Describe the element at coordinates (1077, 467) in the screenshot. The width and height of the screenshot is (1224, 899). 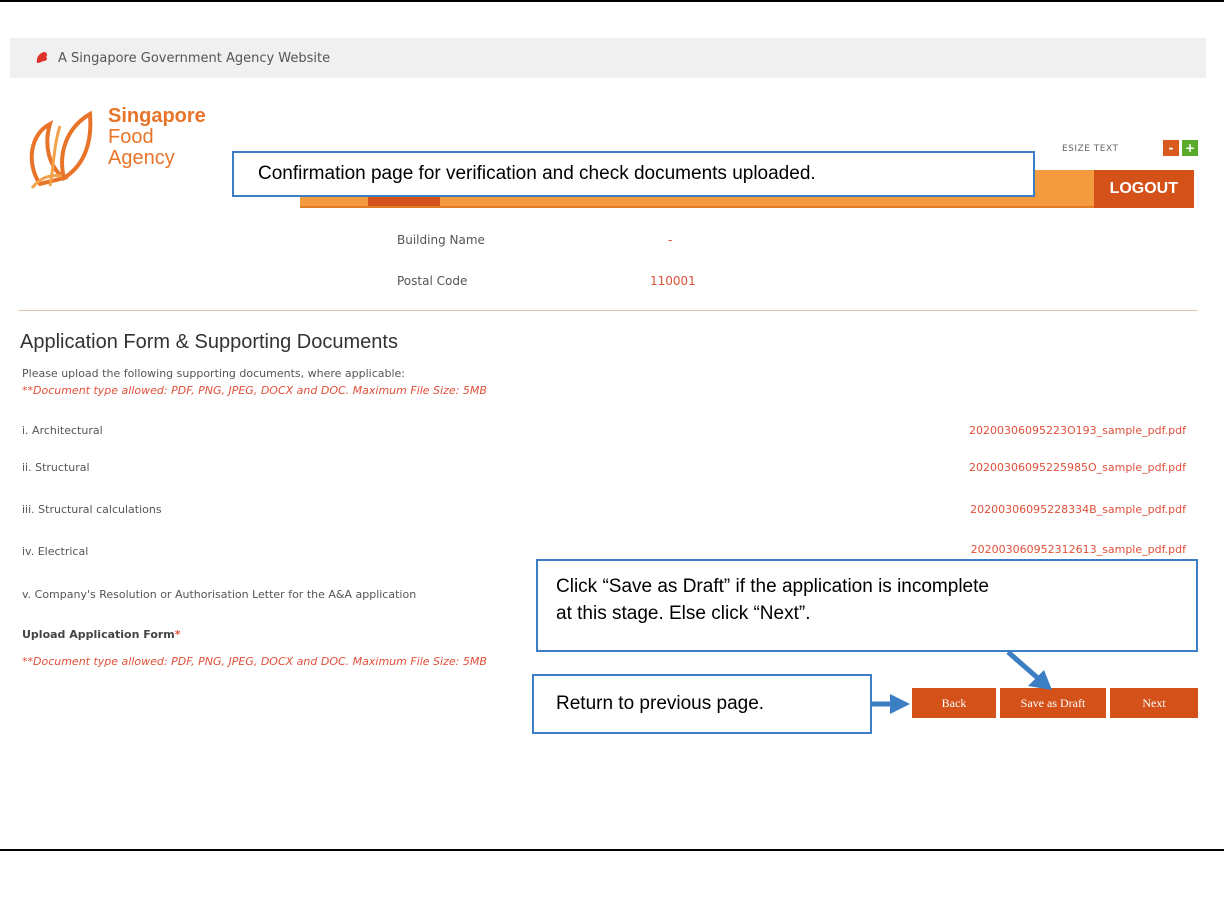
I see `doc-file-structural: 20200306095225985O_sample_pdf.pdf` at that location.